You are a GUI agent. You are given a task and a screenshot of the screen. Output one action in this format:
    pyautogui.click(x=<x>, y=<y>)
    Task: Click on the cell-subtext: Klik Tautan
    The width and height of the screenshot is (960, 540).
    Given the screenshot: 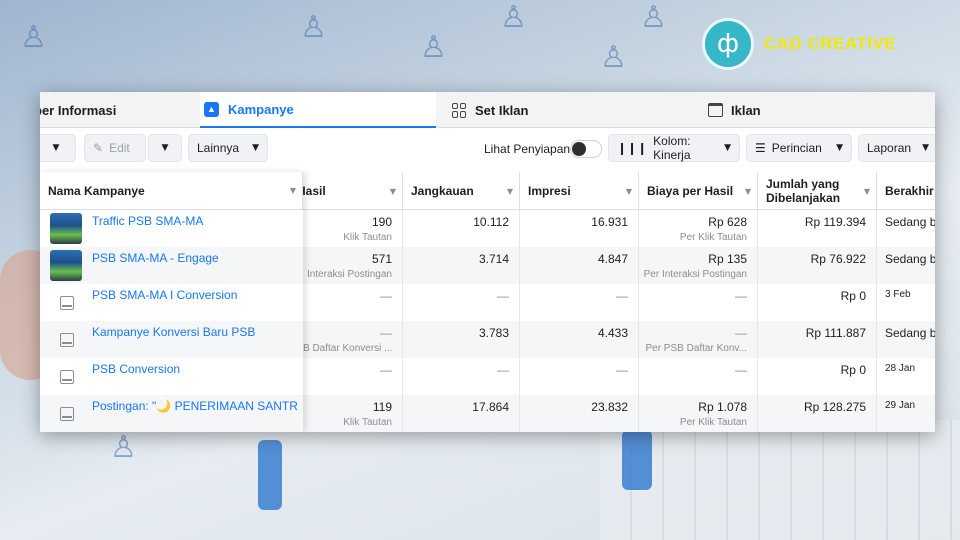 What is the action you would take?
    pyautogui.click(x=367, y=237)
    